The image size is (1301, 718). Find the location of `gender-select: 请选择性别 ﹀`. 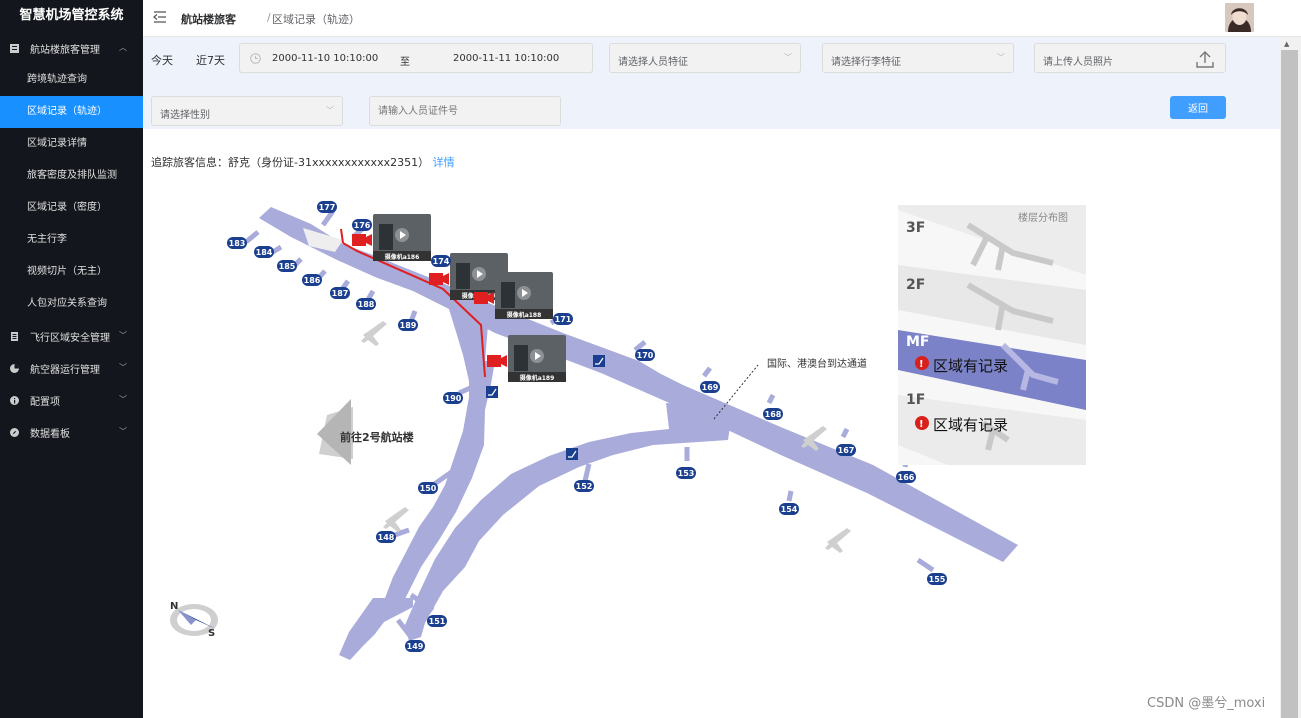

gender-select: 请选择性别 ﹀ is located at coordinates (247, 111).